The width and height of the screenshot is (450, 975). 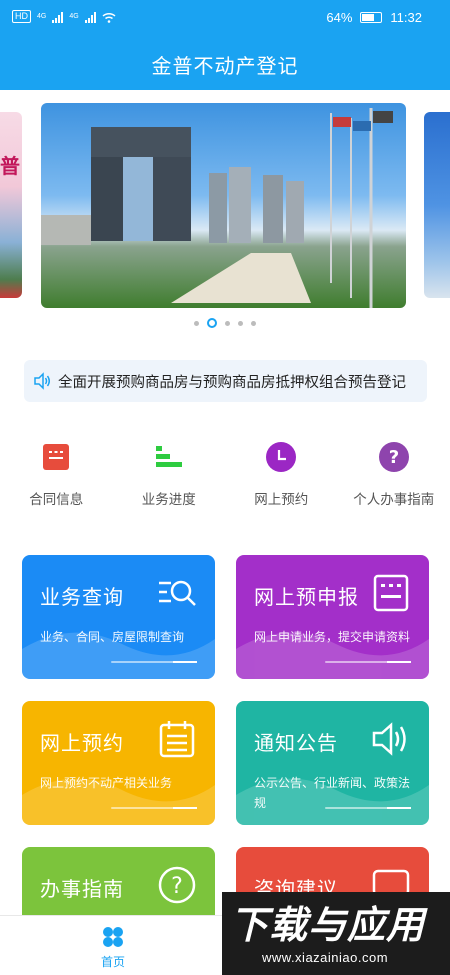 I want to click on quick-link-contract: 合同信息, so click(x=56, y=480).